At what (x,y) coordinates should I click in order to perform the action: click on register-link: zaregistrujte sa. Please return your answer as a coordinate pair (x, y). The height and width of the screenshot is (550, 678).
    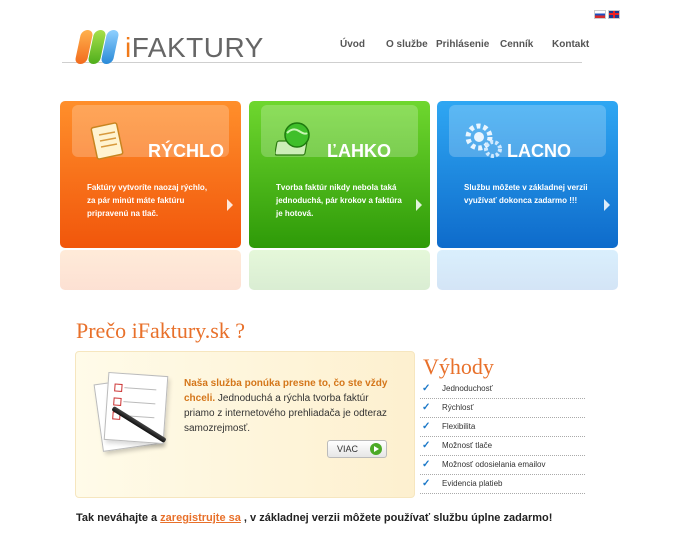
    Looking at the image, I should click on (200, 518).